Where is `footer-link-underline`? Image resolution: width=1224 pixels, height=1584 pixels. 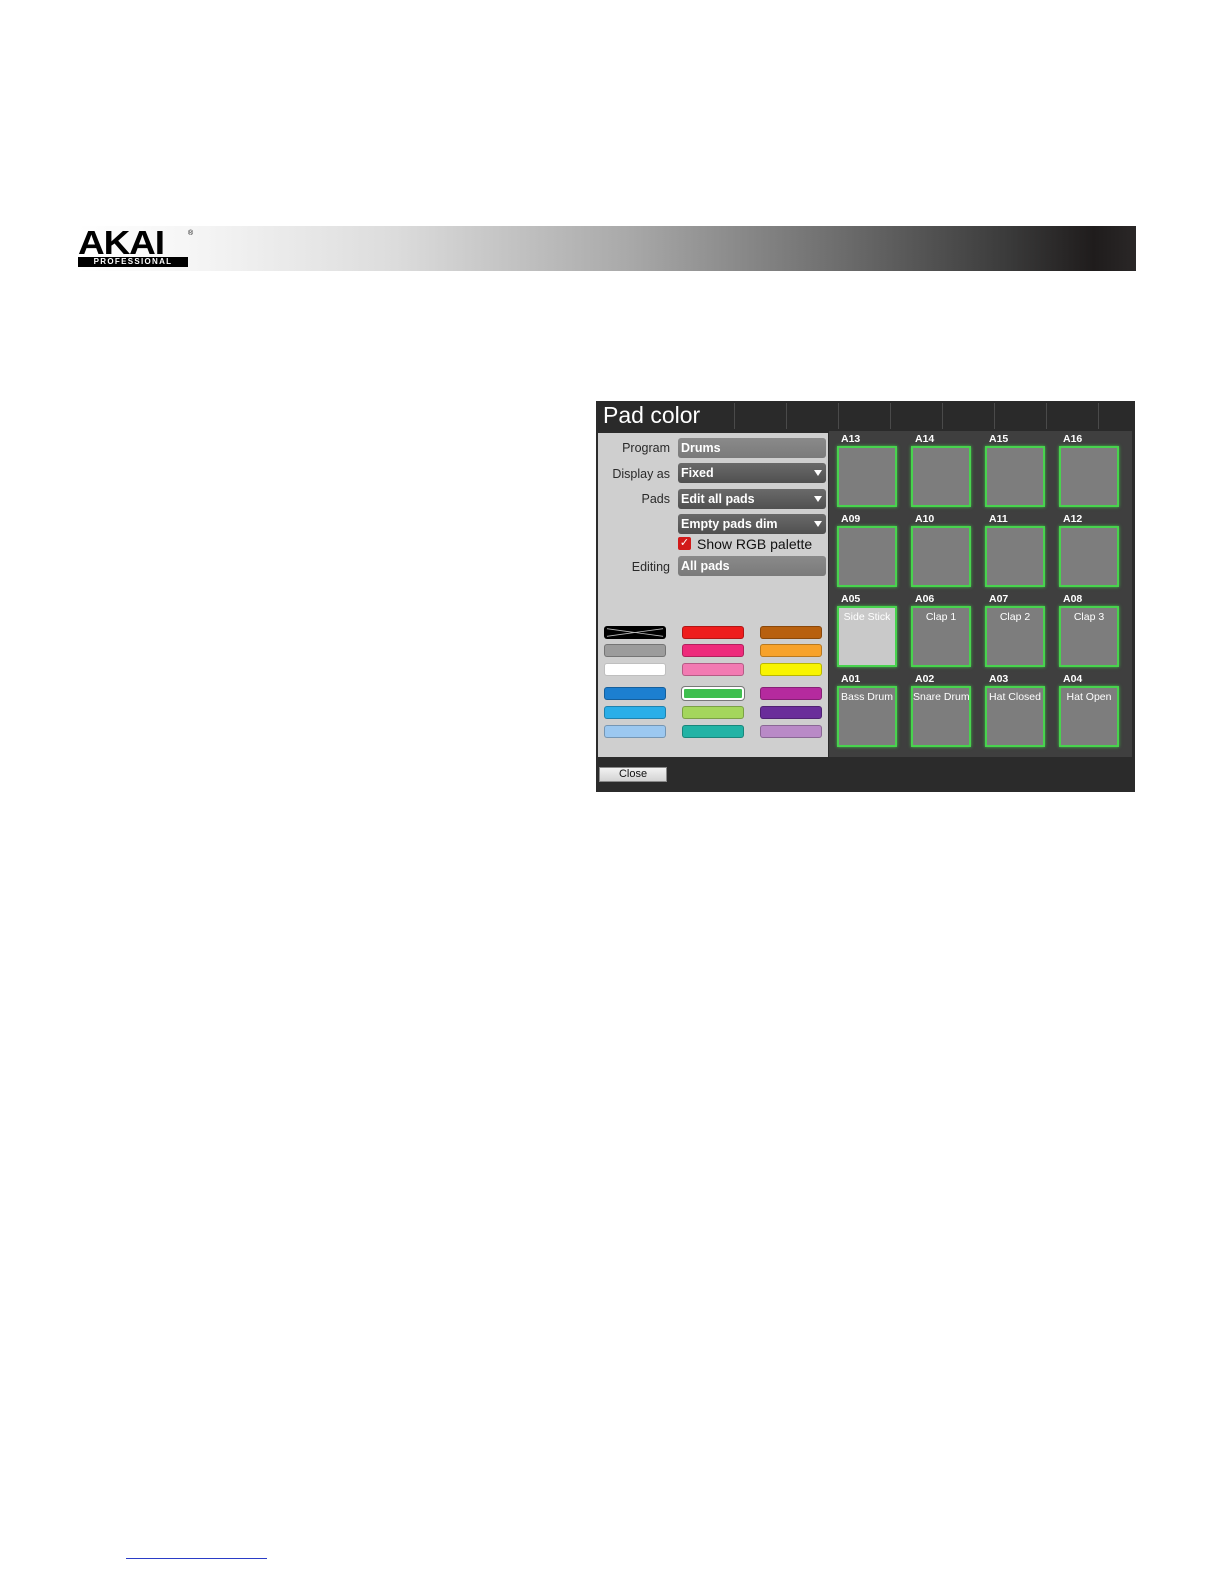
footer-link-underline is located at coordinates (196, 1558).